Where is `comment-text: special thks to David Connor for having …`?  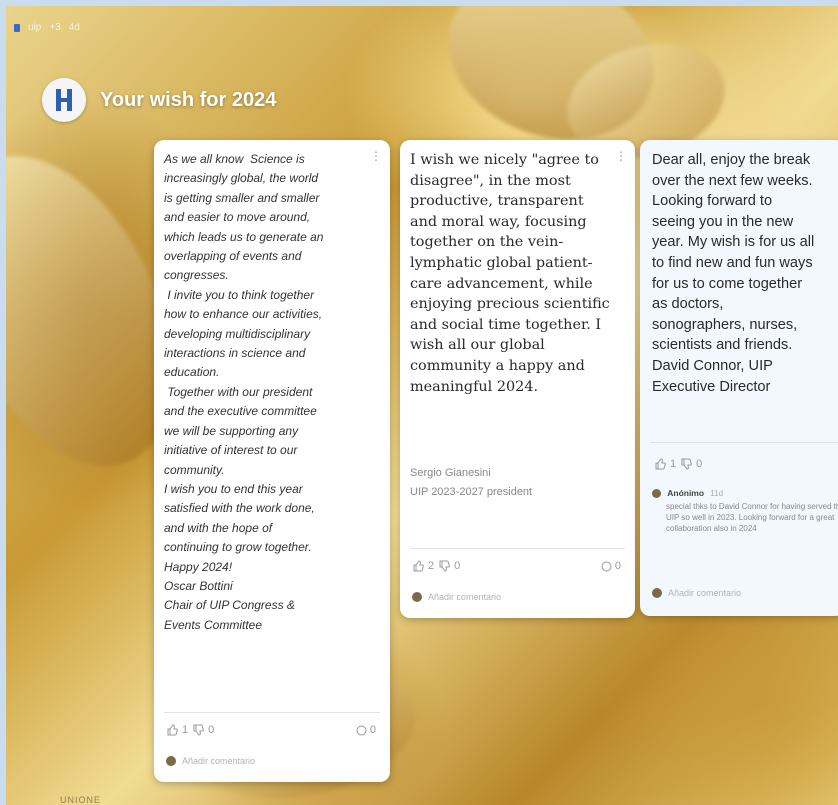 comment-text: special thks to David Connor for having … is located at coordinates (752, 517).